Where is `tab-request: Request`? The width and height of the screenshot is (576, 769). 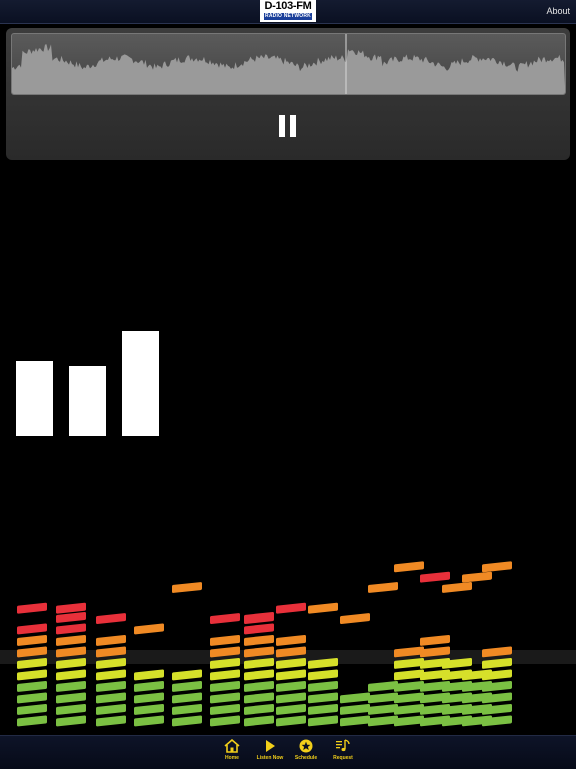
tab-request: Request is located at coordinates (343, 753).